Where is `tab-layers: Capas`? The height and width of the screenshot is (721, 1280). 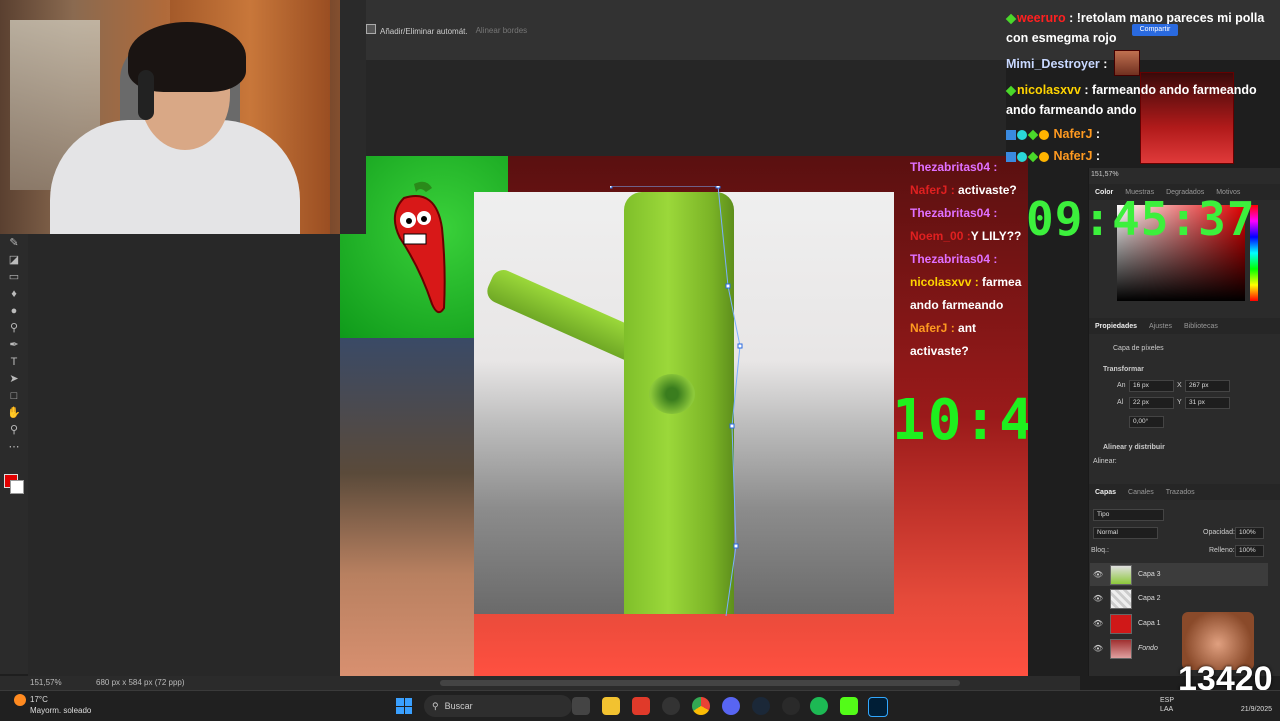
tab-layers: Capas is located at coordinates (1105, 492).